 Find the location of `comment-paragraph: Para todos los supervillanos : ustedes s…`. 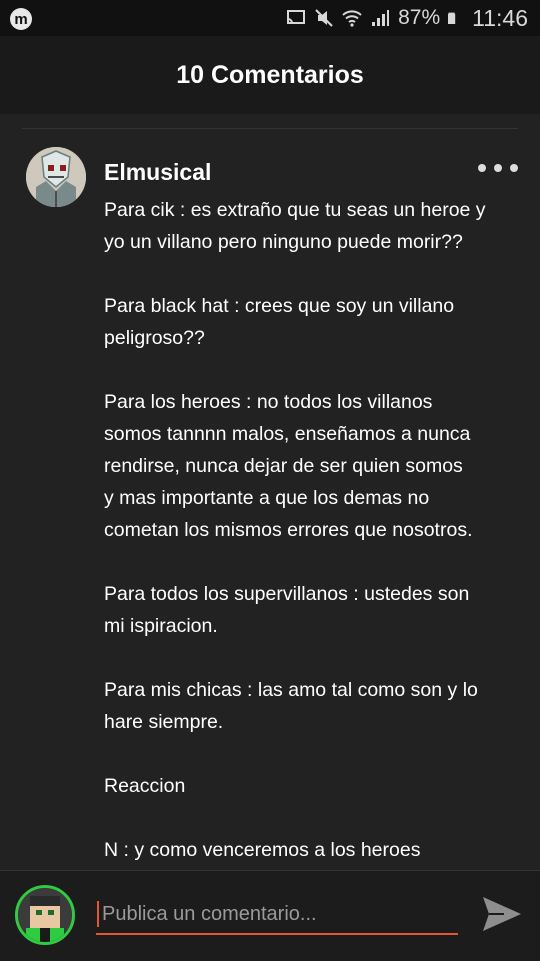

comment-paragraph: Para todos los supervillanos : ustedes s… is located at coordinates (287, 610).